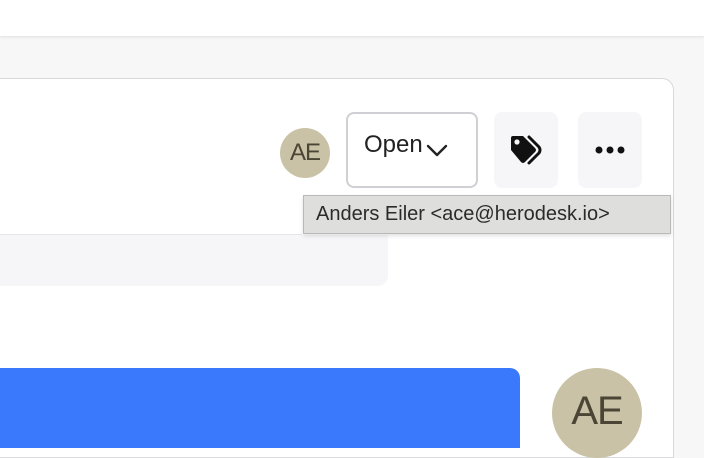 Image resolution: width=704 pixels, height=458 pixels. I want to click on conversation-subject-area, so click(194, 260).